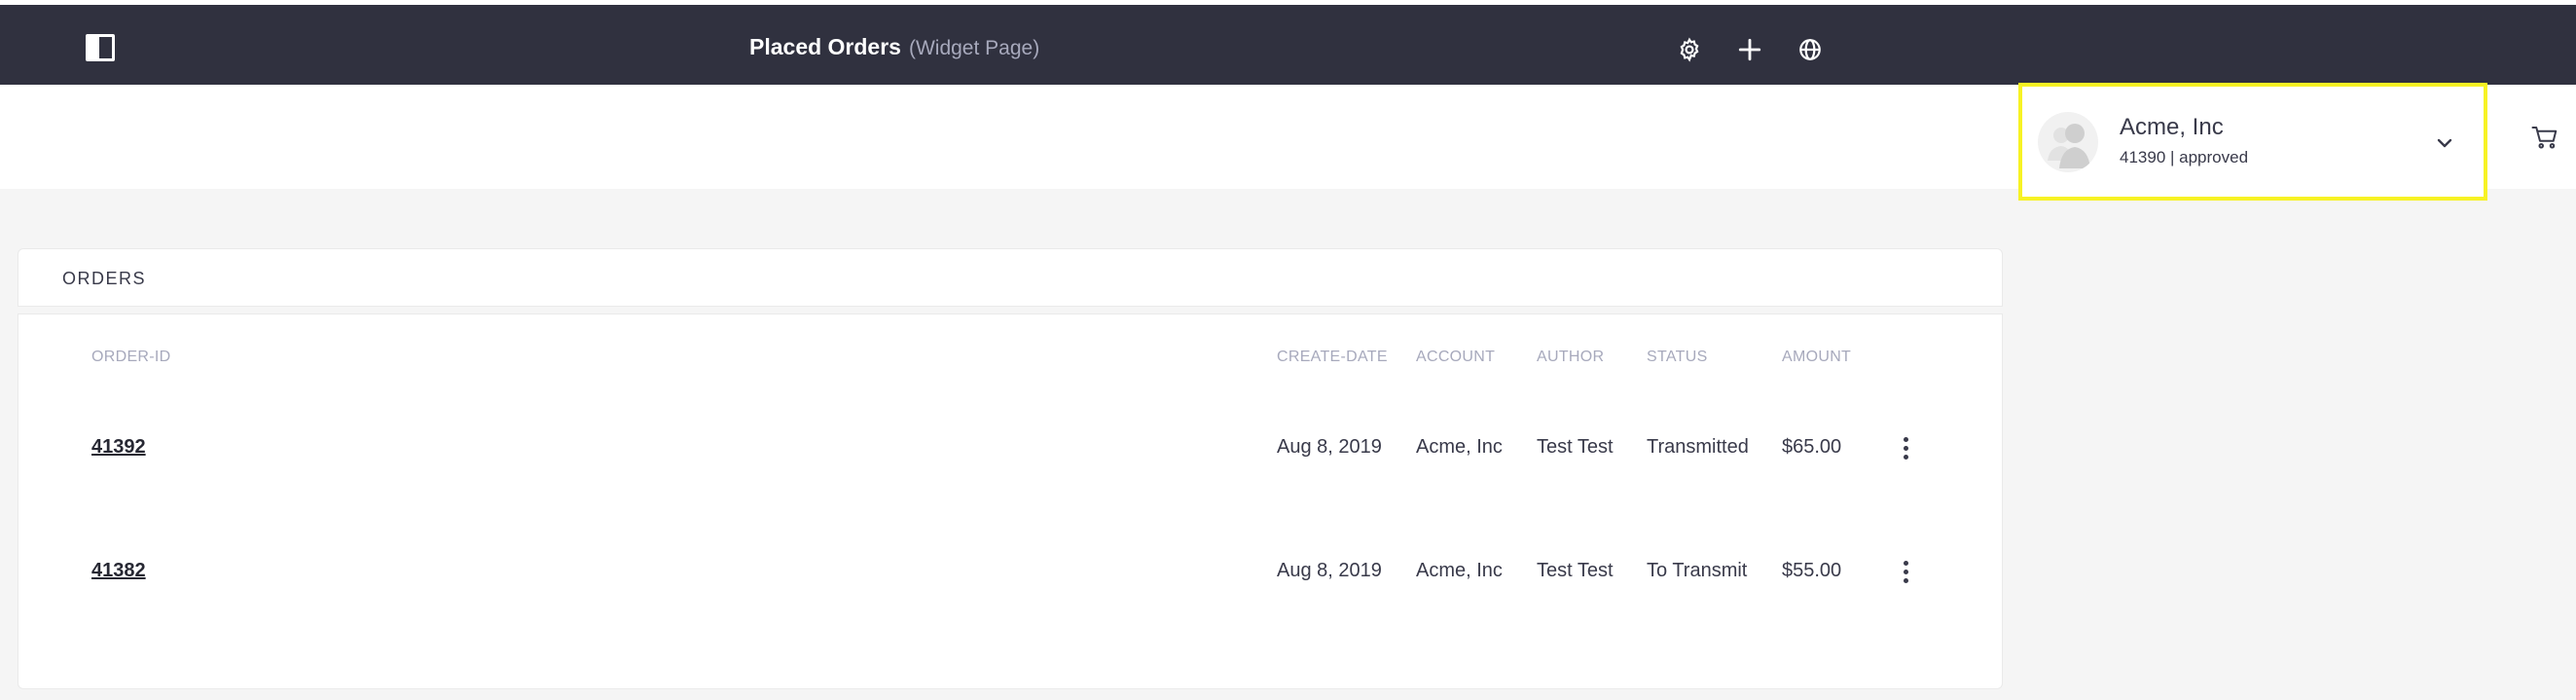 This screenshot has height=700, width=2576. Describe the element at coordinates (100, 47) in the screenshot. I see `sidebar-toggle-icon` at that location.